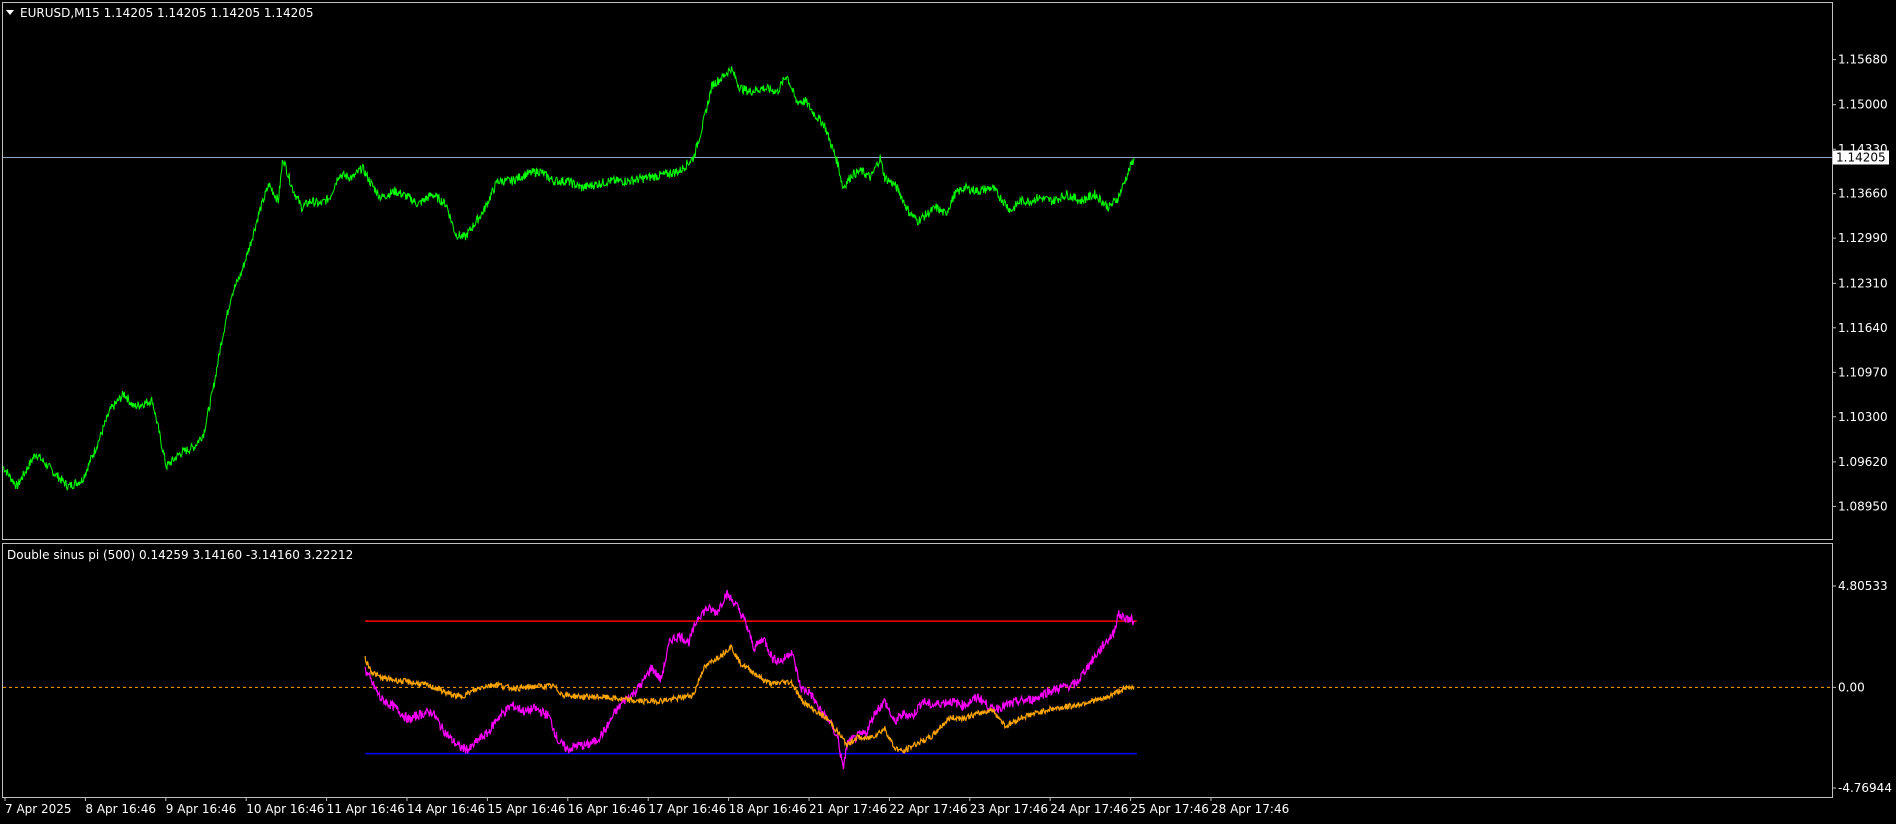  What do you see at coordinates (1009, 809) in the screenshot?
I see `time-tick-label: 23 Apr 17:46` at bounding box center [1009, 809].